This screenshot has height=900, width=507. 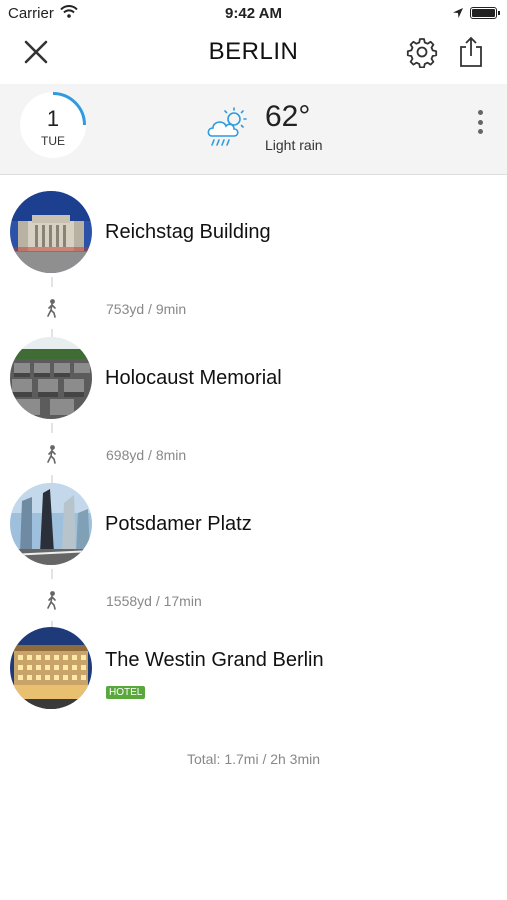 What do you see at coordinates (480, 127) in the screenshot?
I see `more-options-button` at bounding box center [480, 127].